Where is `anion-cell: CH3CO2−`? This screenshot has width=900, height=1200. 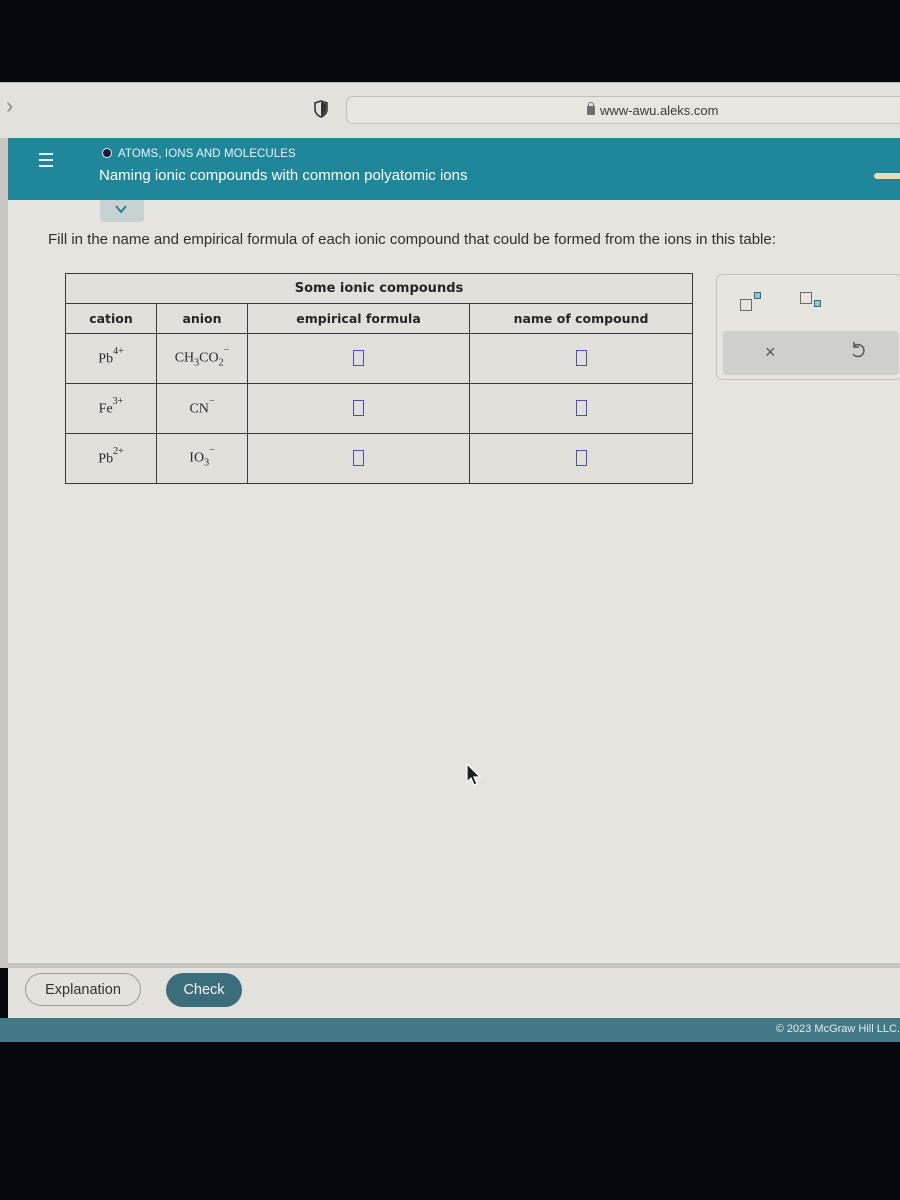
anion-cell: CH3CO2− is located at coordinates (202, 358).